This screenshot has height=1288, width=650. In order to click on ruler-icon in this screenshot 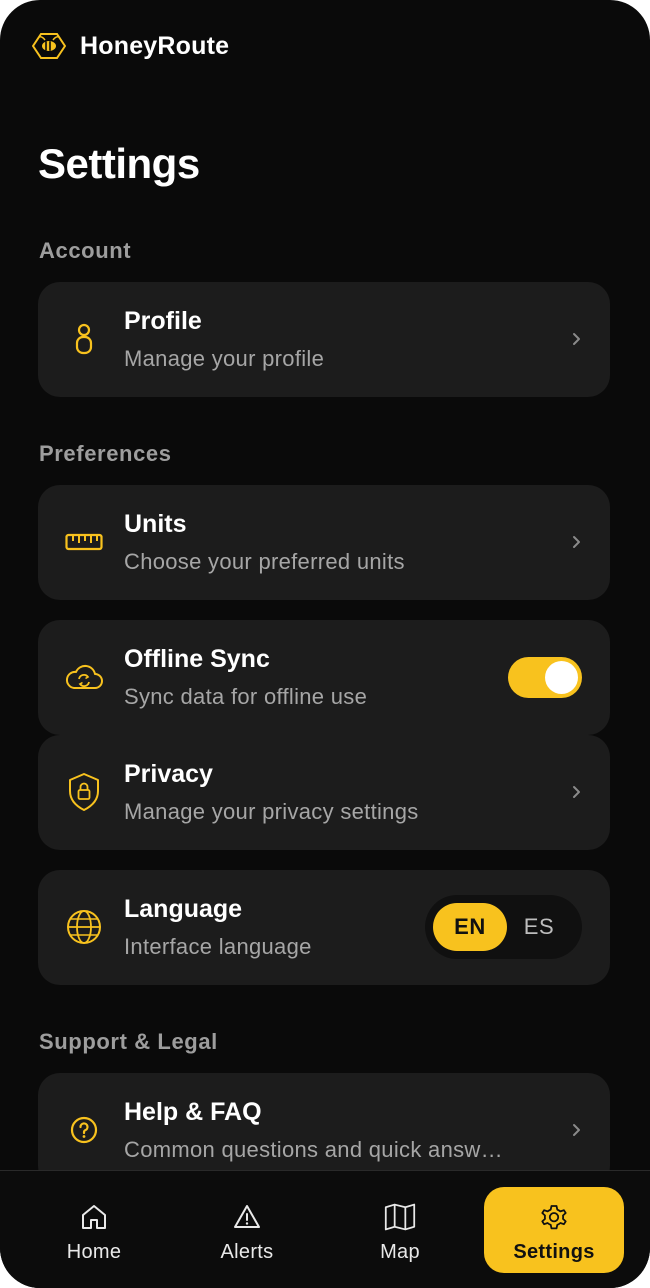, I will do `click(84, 542)`.